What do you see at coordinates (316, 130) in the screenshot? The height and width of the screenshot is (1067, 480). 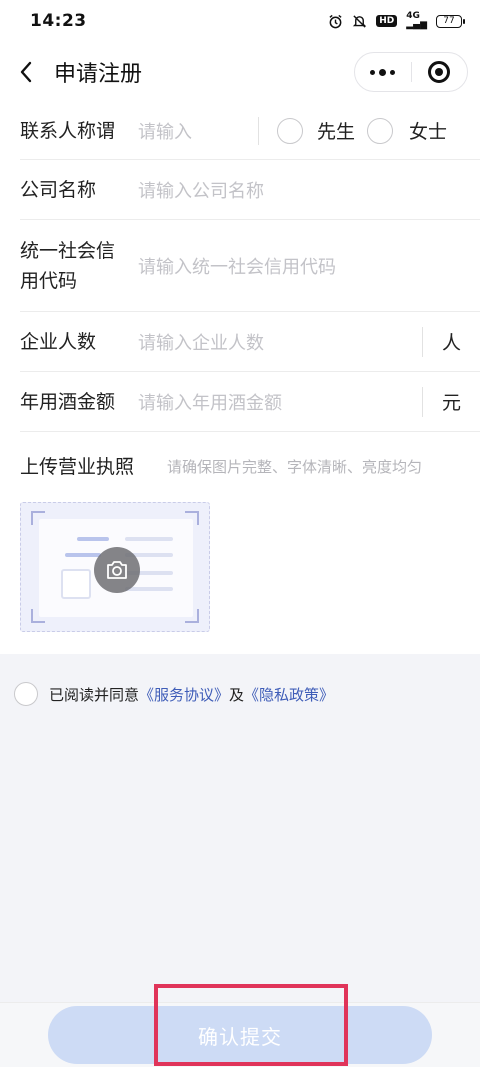 I see `radio-mr: 先生` at bounding box center [316, 130].